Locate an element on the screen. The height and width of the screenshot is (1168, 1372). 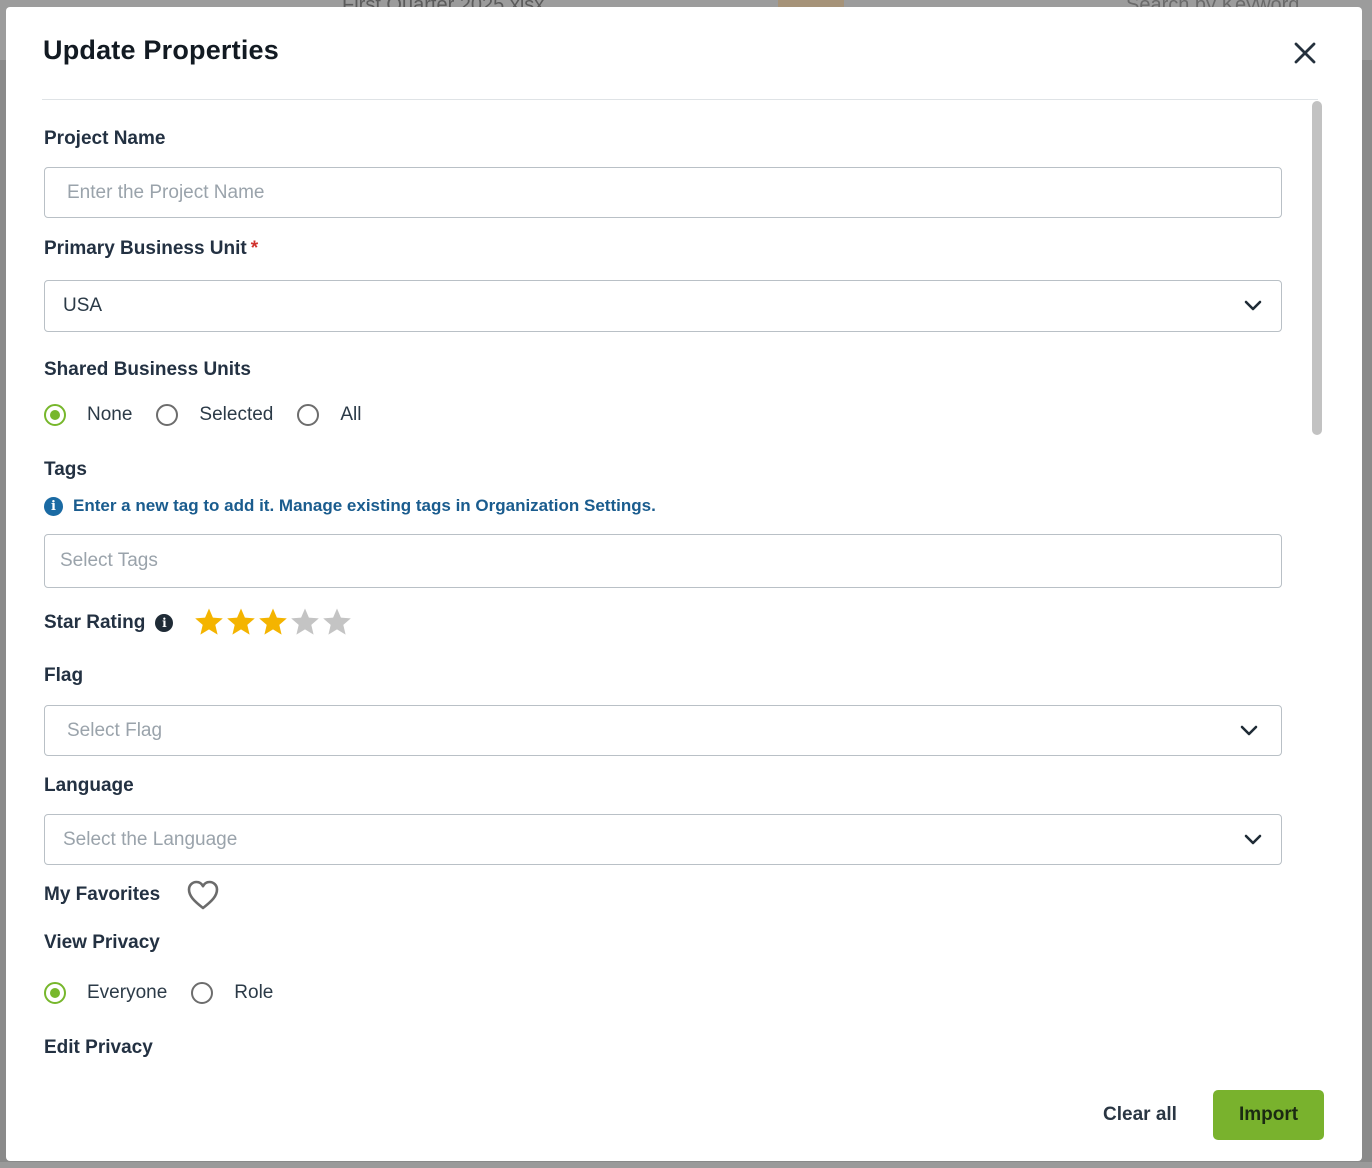
flag-select: Select Flag is located at coordinates (663, 730).